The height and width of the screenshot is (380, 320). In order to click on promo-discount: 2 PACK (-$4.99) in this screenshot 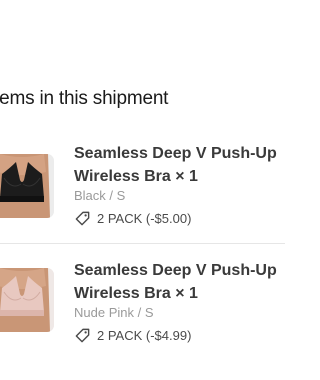, I will do `click(132, 335)`.